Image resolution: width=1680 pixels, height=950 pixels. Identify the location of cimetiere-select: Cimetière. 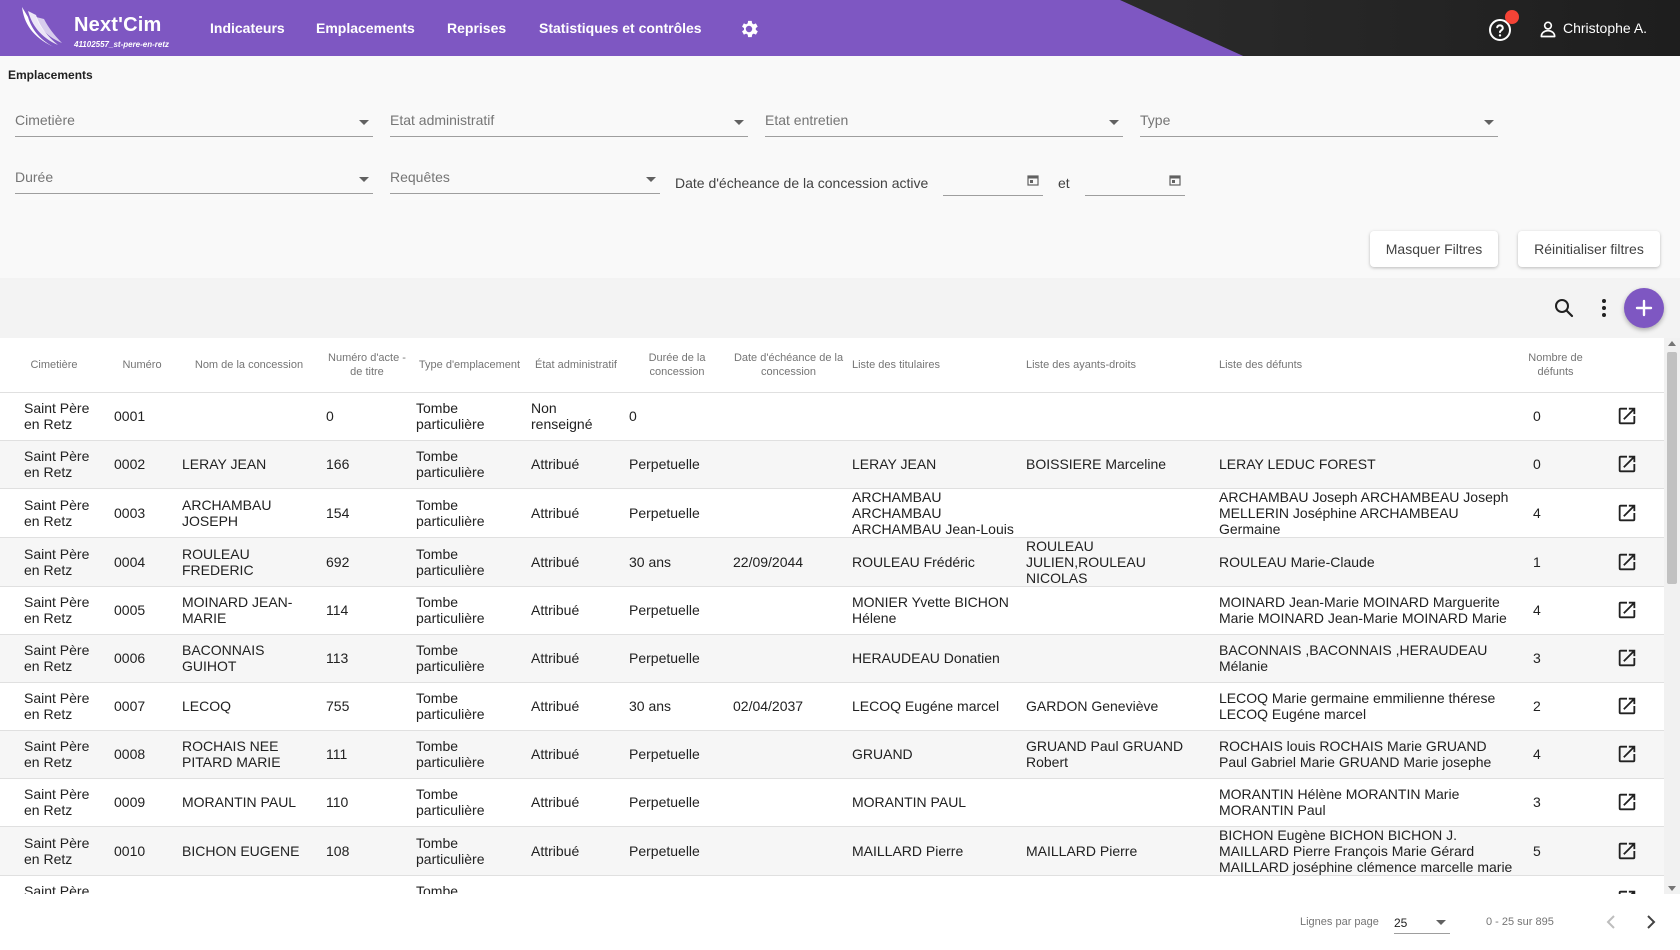
(194, 122).